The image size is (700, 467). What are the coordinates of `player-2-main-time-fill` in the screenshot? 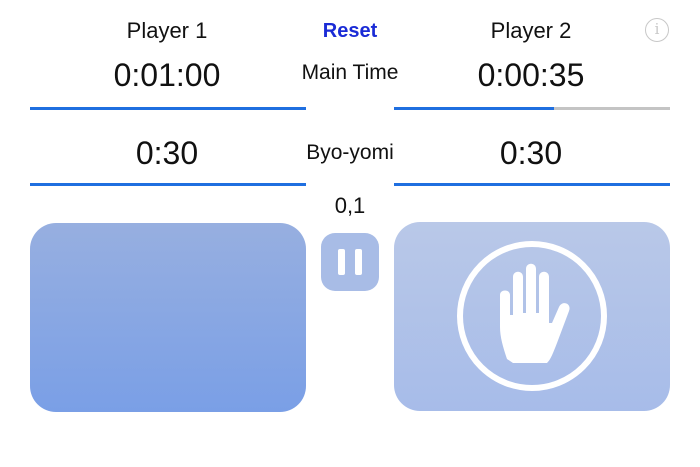 It's located at (474, 108).